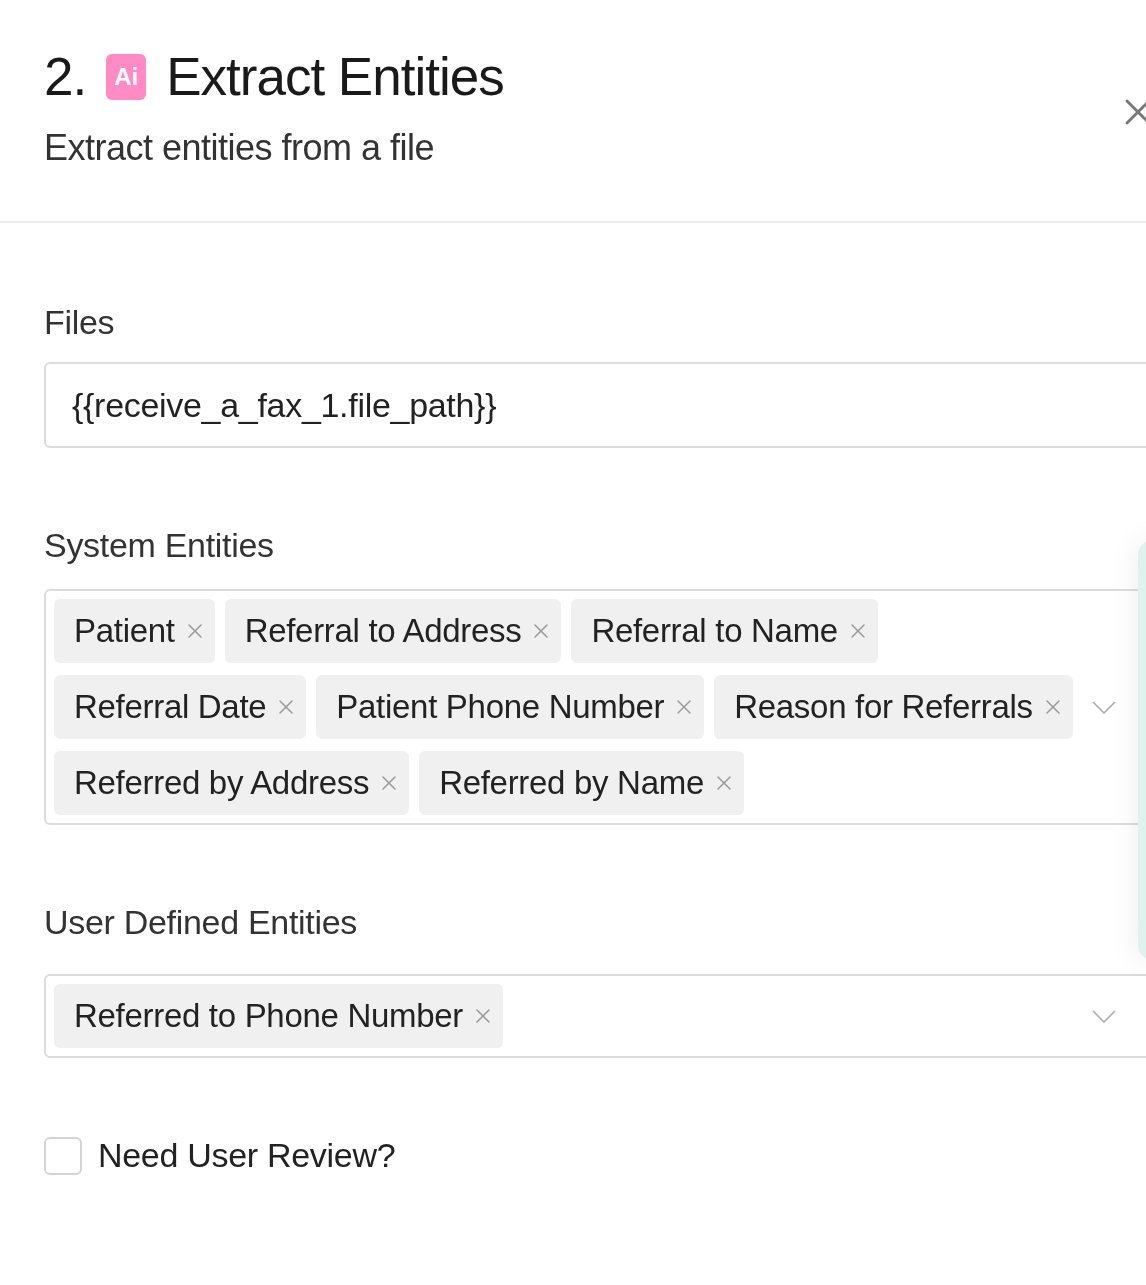 The image size is (1146, 1285). I want to click on tag-label: Referral to Address, so click(383, 631).